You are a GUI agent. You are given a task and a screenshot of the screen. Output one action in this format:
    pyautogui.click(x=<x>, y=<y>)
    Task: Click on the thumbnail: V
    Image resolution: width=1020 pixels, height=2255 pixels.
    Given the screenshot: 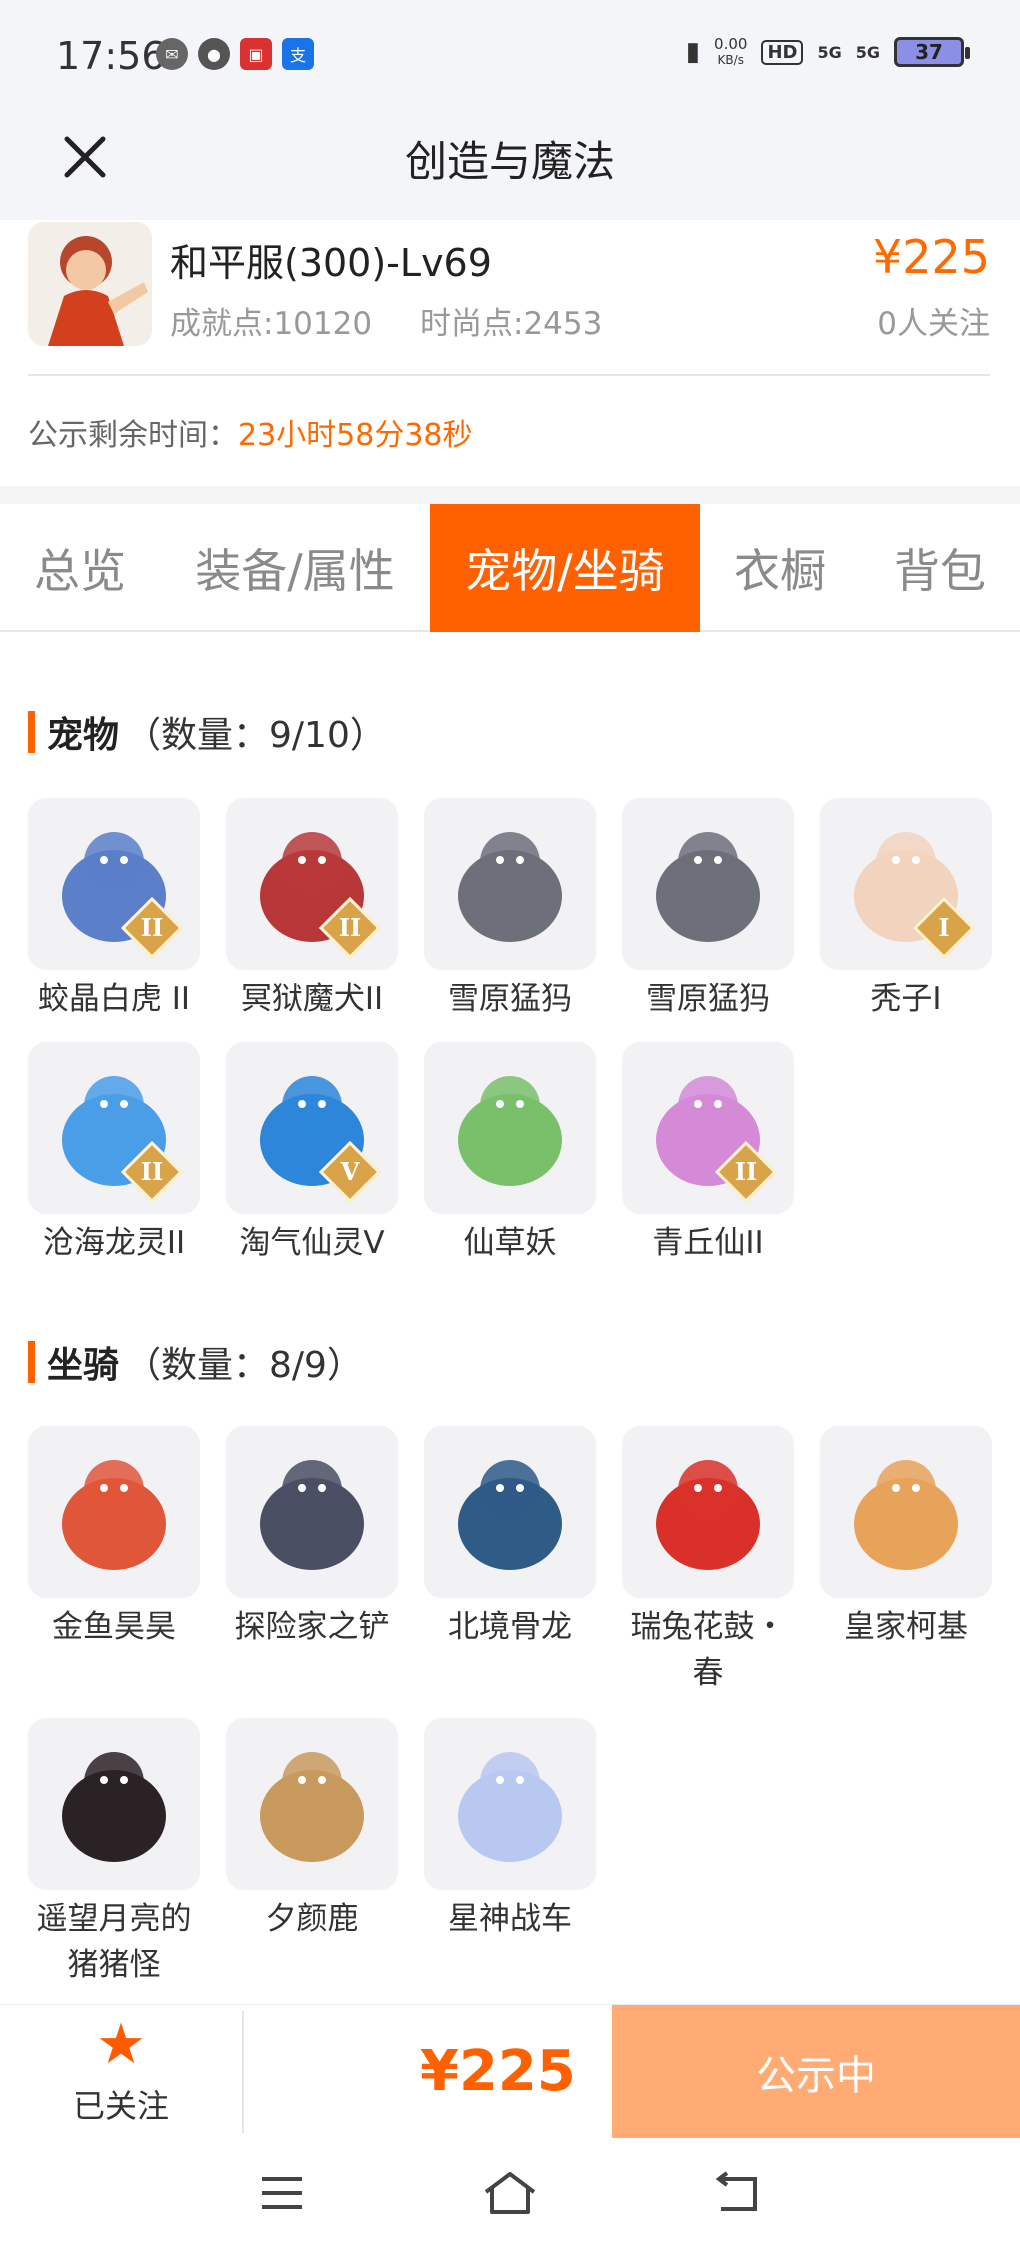 What is the action you would take?
    pyautogui.click(x=312, y=1128)
    